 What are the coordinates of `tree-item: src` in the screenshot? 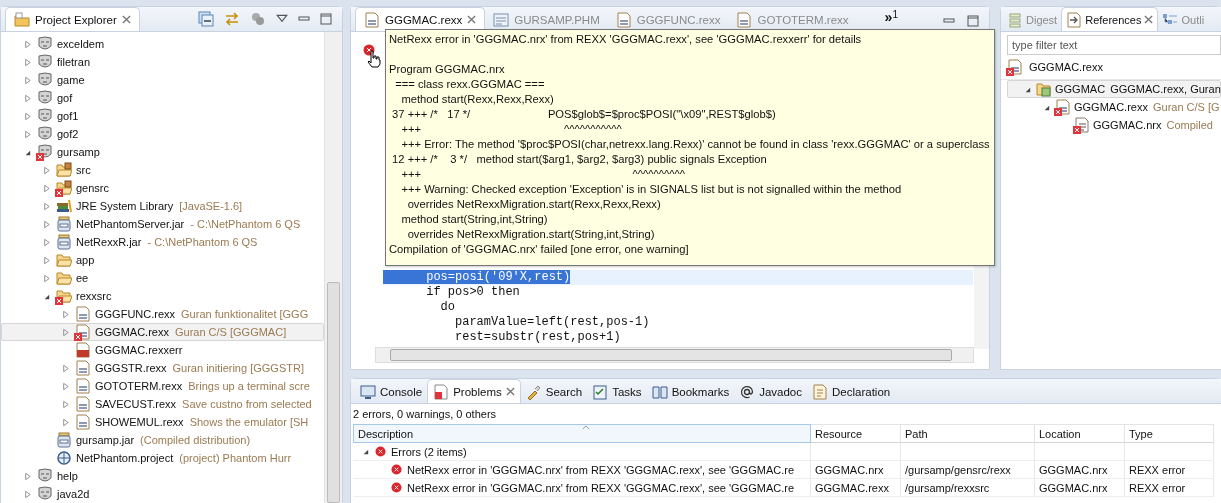 It's located at (162, 170).